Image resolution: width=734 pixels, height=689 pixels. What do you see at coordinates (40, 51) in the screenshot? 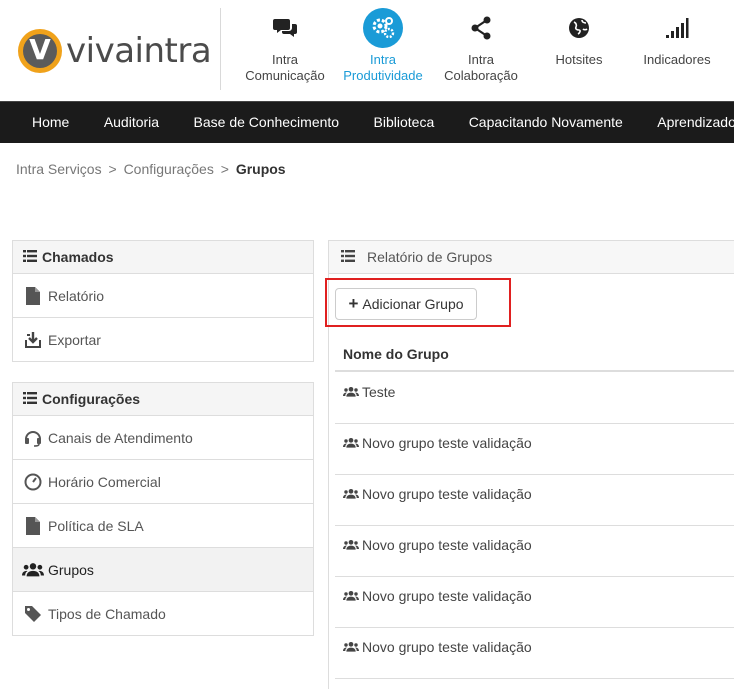
I see `logo-mark-icon: V` at bounding box center [40, 51].